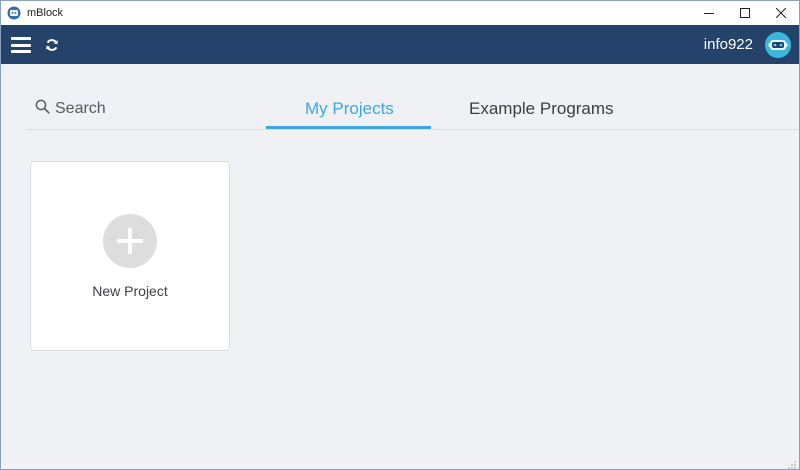 Image resolution: width=800 pixels, height=470 pixels. I want to click on search-icon, so click(42, 109).